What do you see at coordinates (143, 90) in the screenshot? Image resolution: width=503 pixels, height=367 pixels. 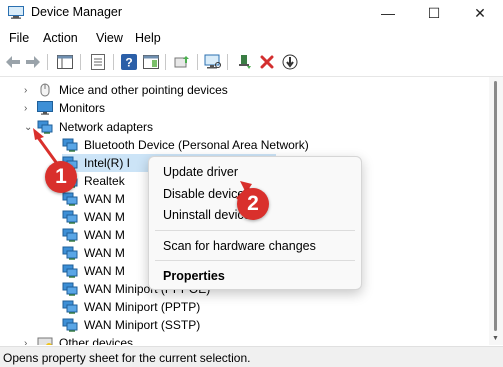 I see `tree-item-label: Mice and other pointing devices` at bounding box center [143, 90].